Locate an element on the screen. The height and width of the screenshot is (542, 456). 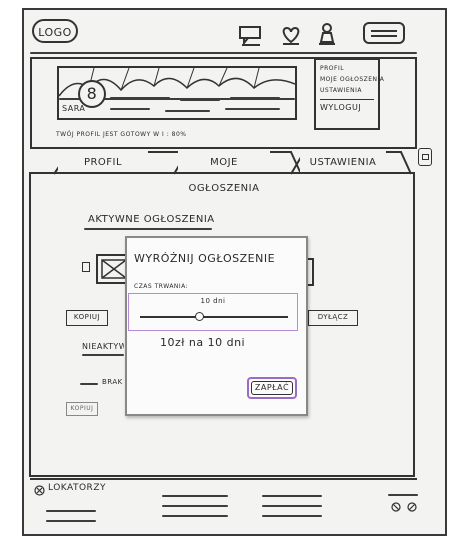
price-text: 10zł na 10 dni is located at coordinates (203, 342).